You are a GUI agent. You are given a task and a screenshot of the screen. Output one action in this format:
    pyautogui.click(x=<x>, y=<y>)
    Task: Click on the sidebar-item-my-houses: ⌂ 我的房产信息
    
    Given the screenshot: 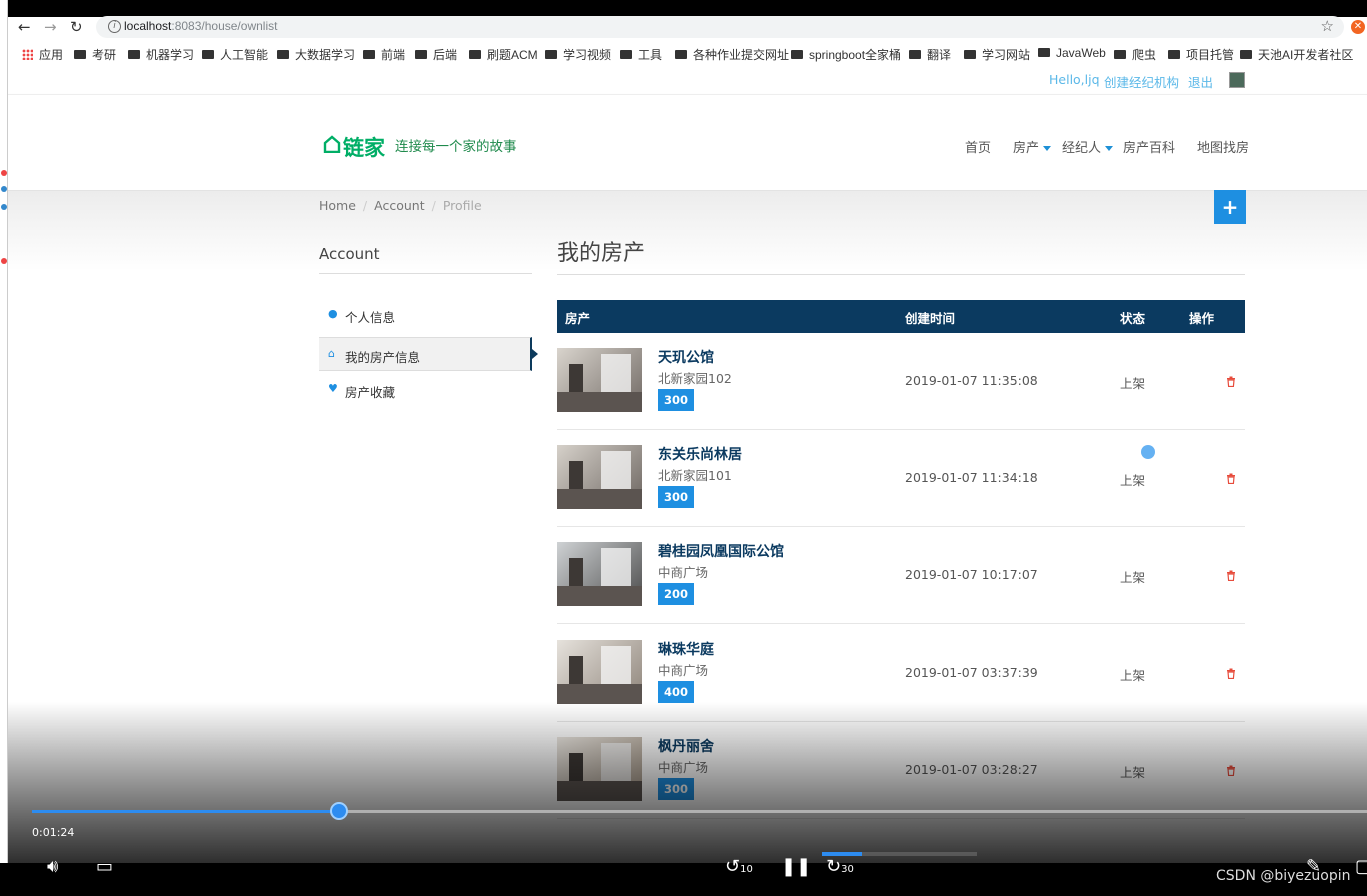 What is the action you would take?
    pyautogui.click(x=428, y=354)
    